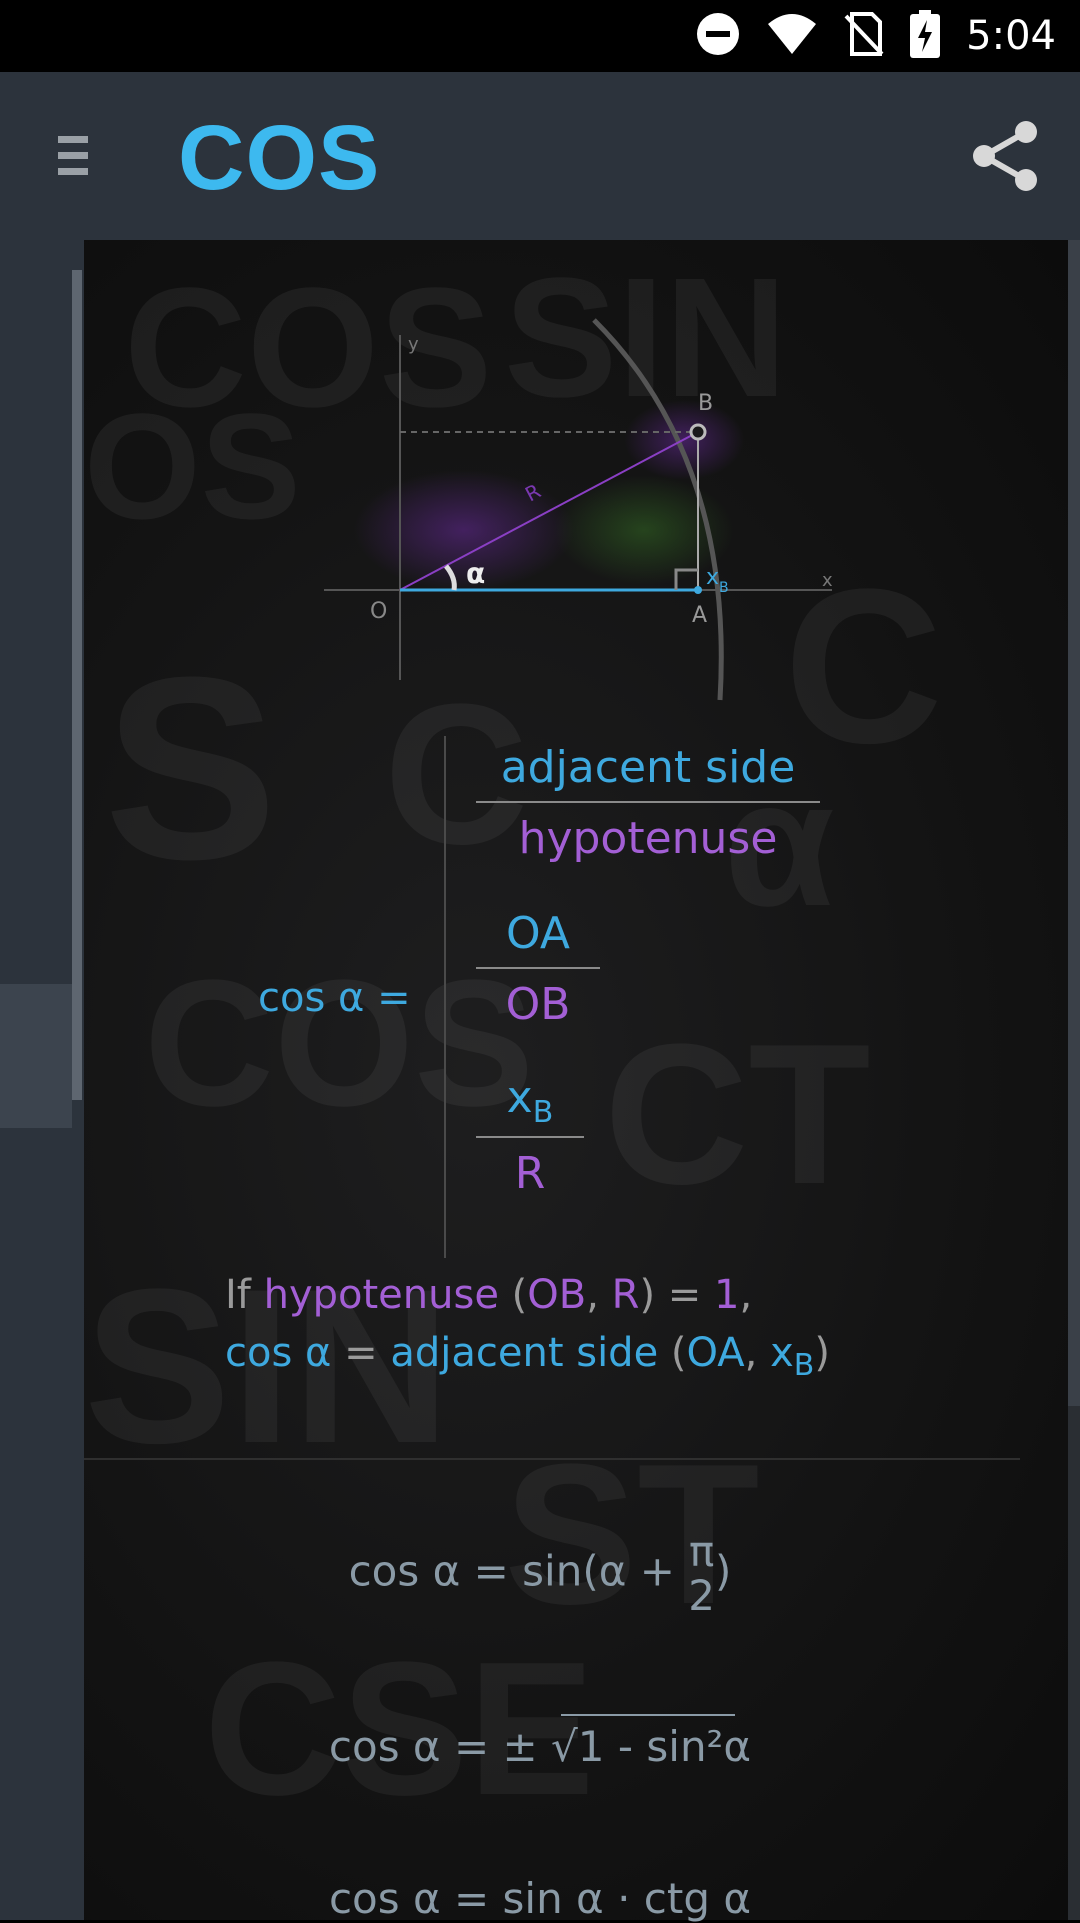 The image size is (1080, 1923). What do you see at coordinates (1006, 156) in the screenshot?
I see `share-icon` at bounding box center [1006, 156].